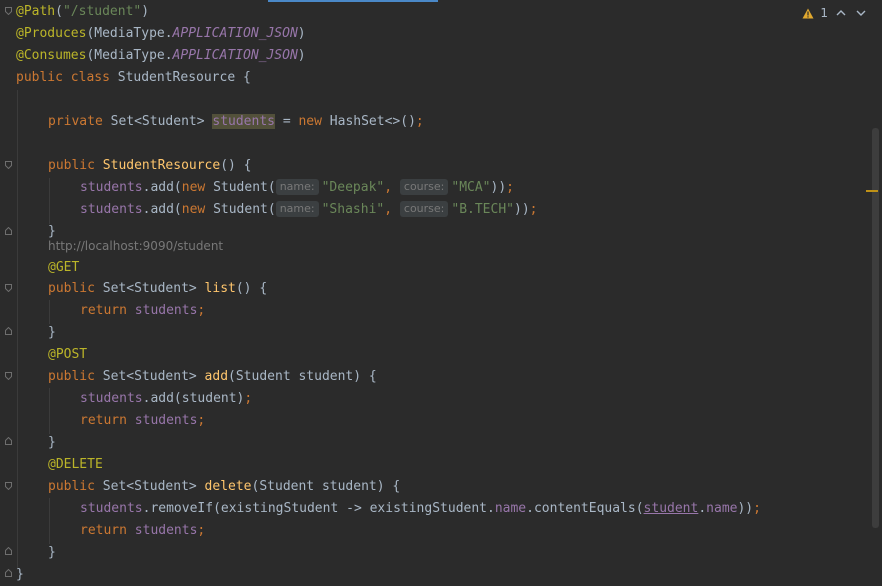 Image resolution: width=882 pixels, height=586 pixels. Describe the element at coordinates (79, 121) in the screenshot. I see `code-token: private` at that location.